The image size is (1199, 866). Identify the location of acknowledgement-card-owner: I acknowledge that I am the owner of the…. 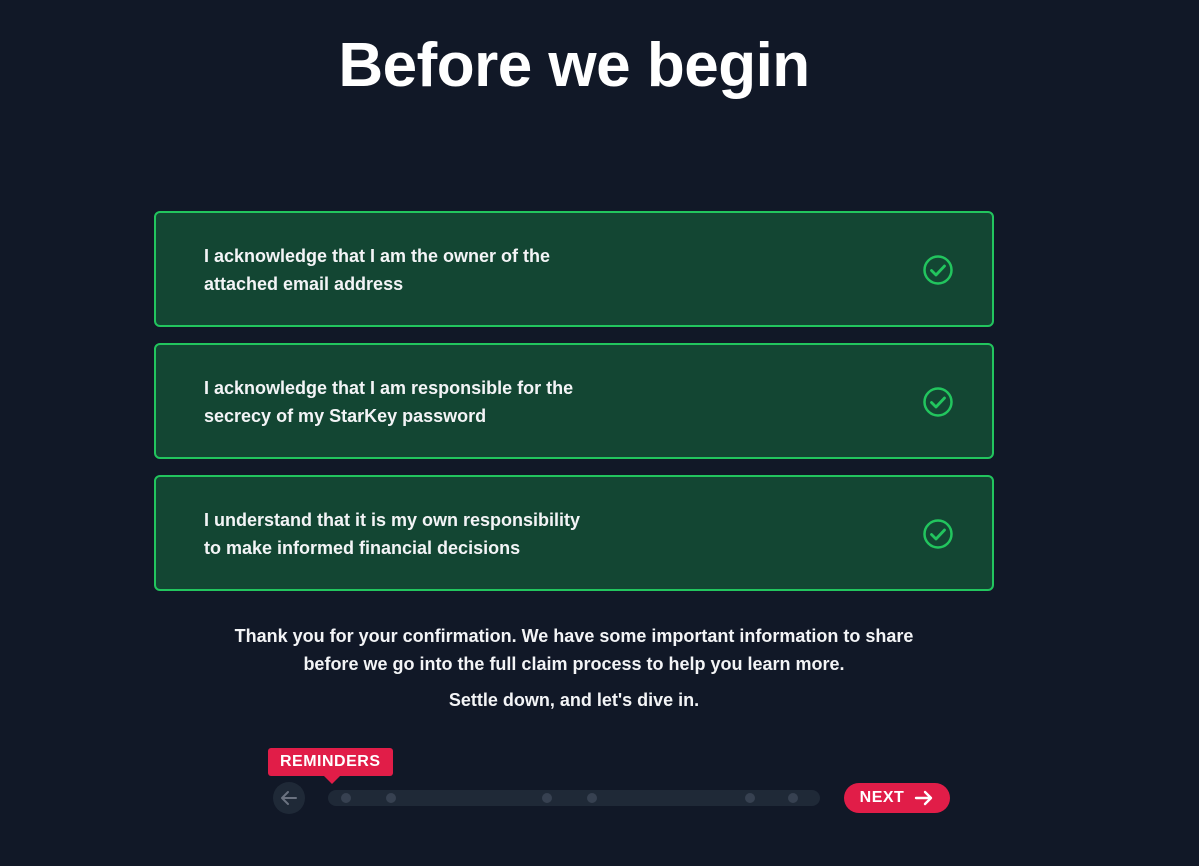
(574, 269).